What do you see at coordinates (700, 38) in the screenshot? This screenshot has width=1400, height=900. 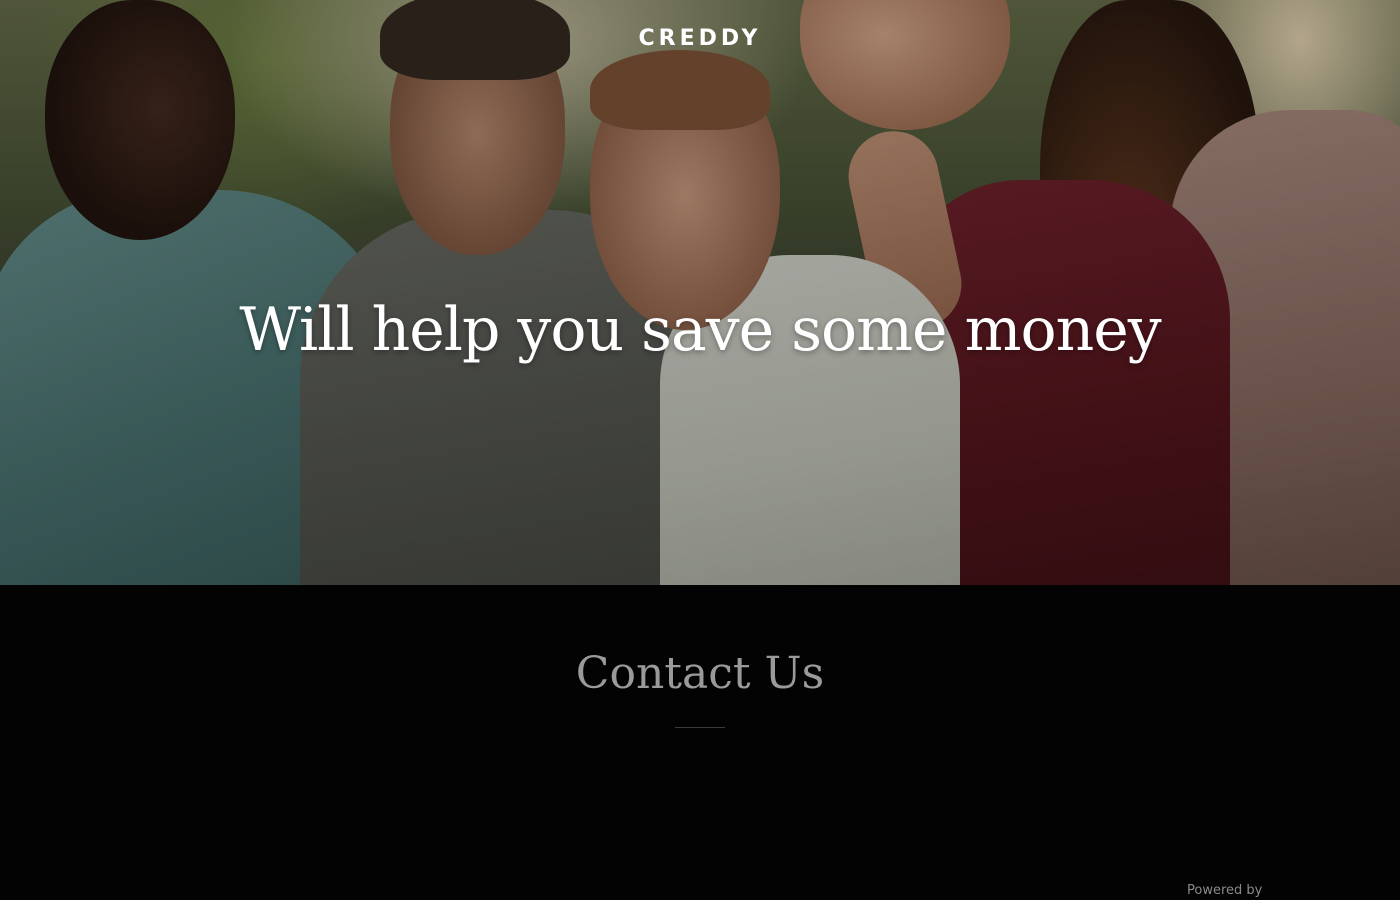 I see `site-logo: CREDDY` at bounding box center [700, 38].